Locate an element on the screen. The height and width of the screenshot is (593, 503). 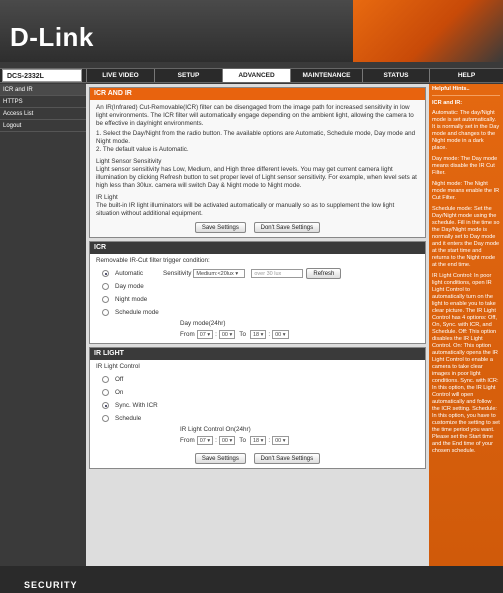
to-hour-select: 18 ▾ is located at coordinates (258, 334).